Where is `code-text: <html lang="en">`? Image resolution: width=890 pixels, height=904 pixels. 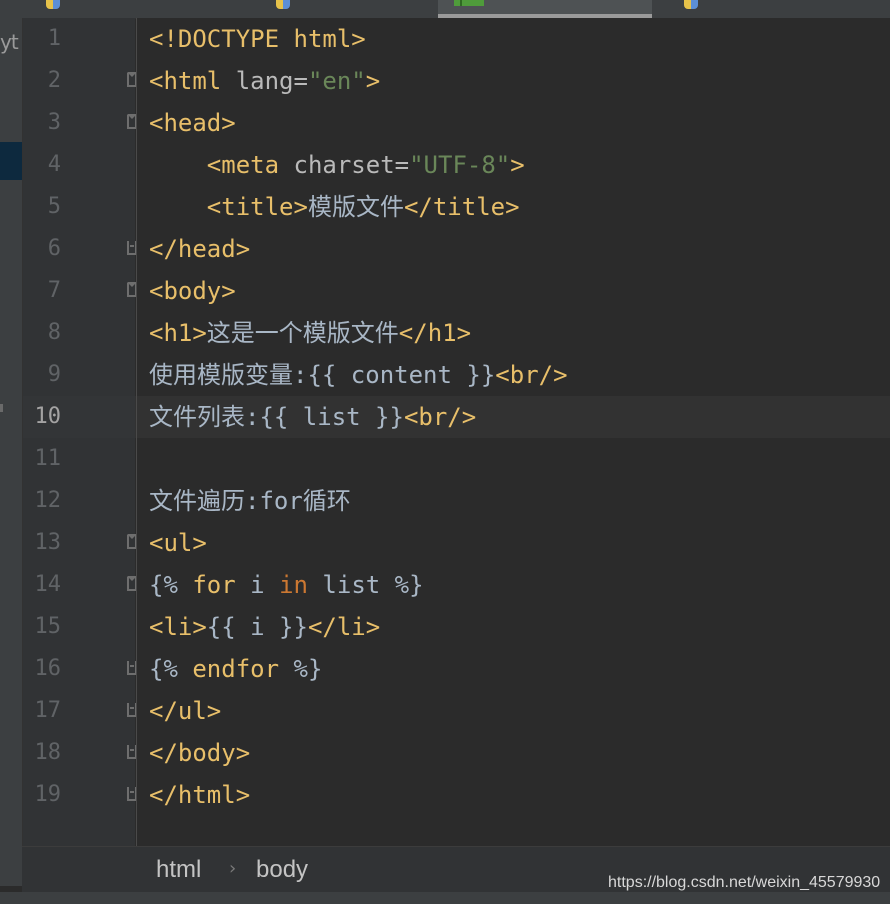
code-text: <html lang="en"> is located at coordinates (264, 81).